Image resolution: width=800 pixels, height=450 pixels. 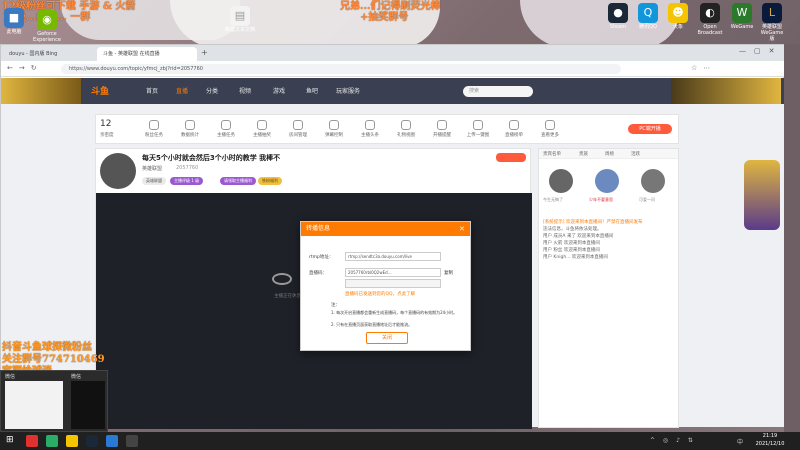 I want to click on tab-guests: 贵宾名单, so click(x=552, y=154).